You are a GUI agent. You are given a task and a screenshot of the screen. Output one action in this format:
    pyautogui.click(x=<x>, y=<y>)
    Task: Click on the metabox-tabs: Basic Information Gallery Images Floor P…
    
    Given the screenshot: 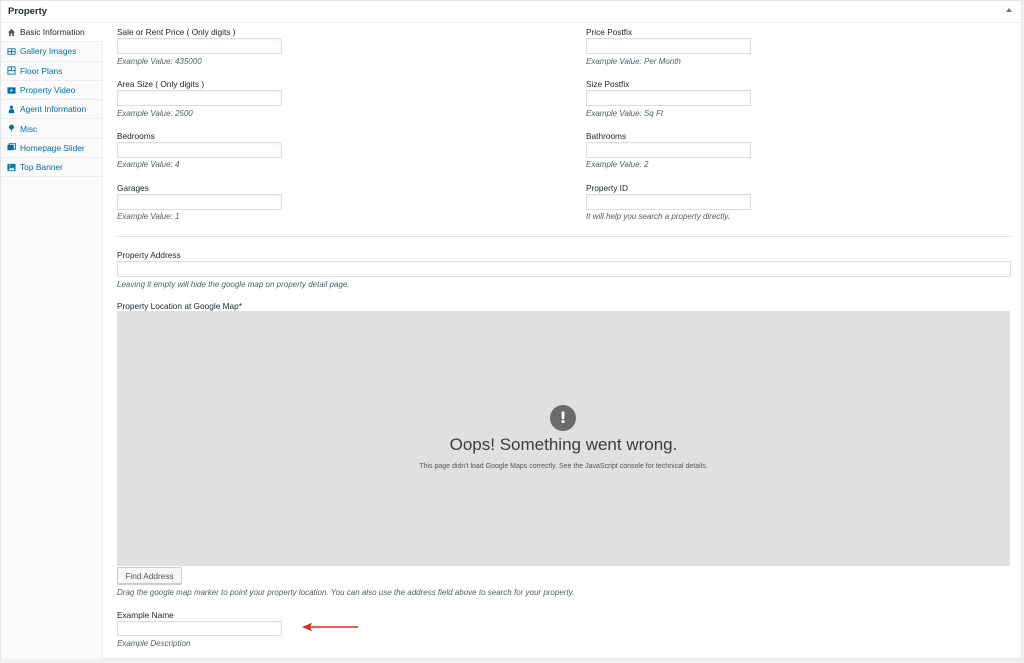 What is the action you would take?
    pyautogui.click(x=52, y=341)
    